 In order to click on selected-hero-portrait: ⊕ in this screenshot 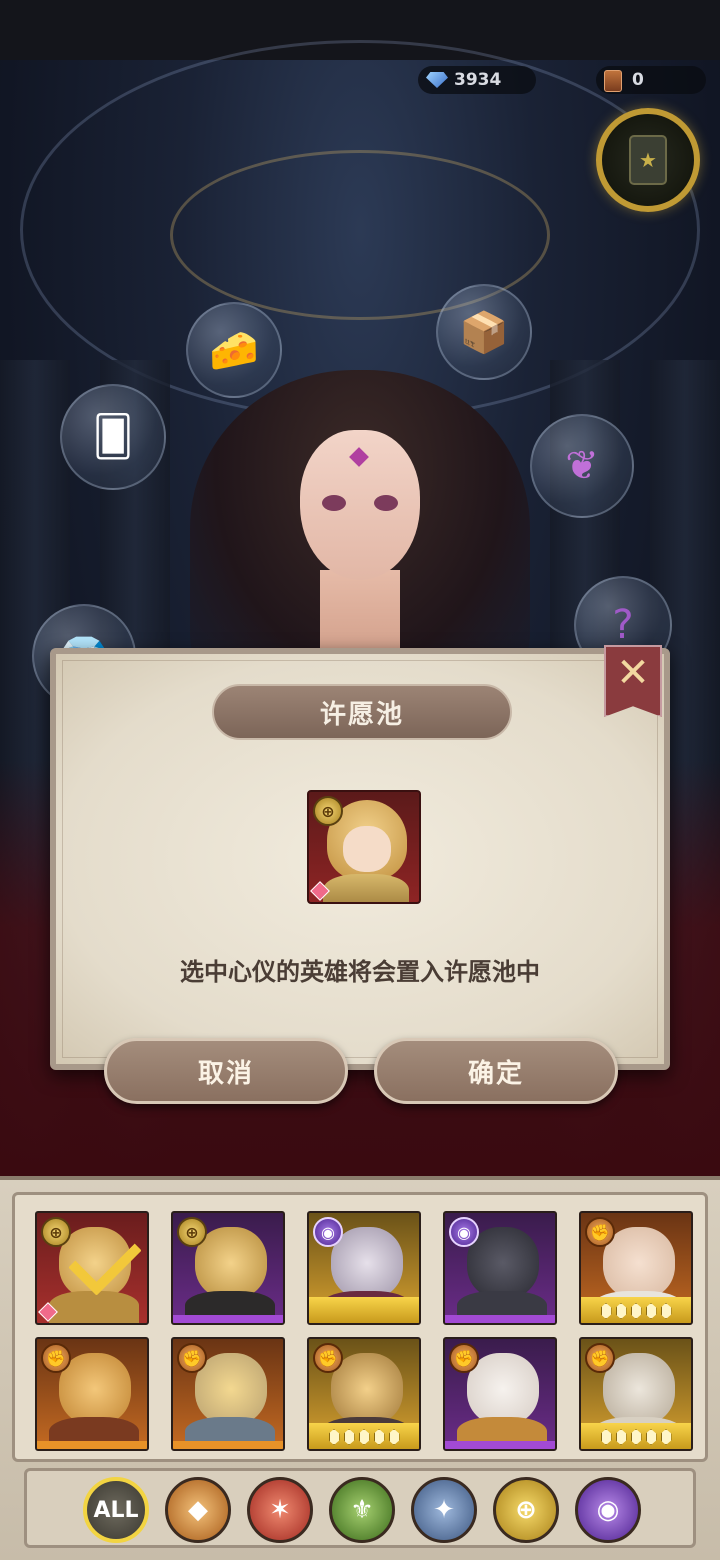, I will do `click(364, 847)`.